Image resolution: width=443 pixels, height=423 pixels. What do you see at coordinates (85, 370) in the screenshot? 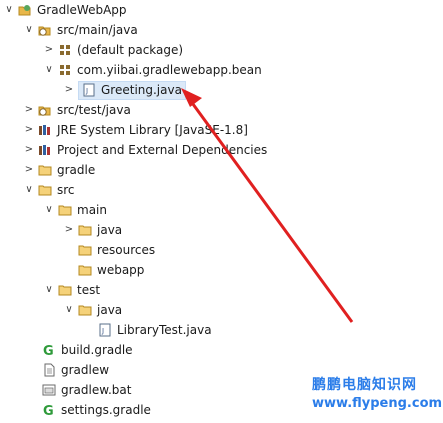
I see `tree-item-label: gradlew` at bounding box center [85, 370].